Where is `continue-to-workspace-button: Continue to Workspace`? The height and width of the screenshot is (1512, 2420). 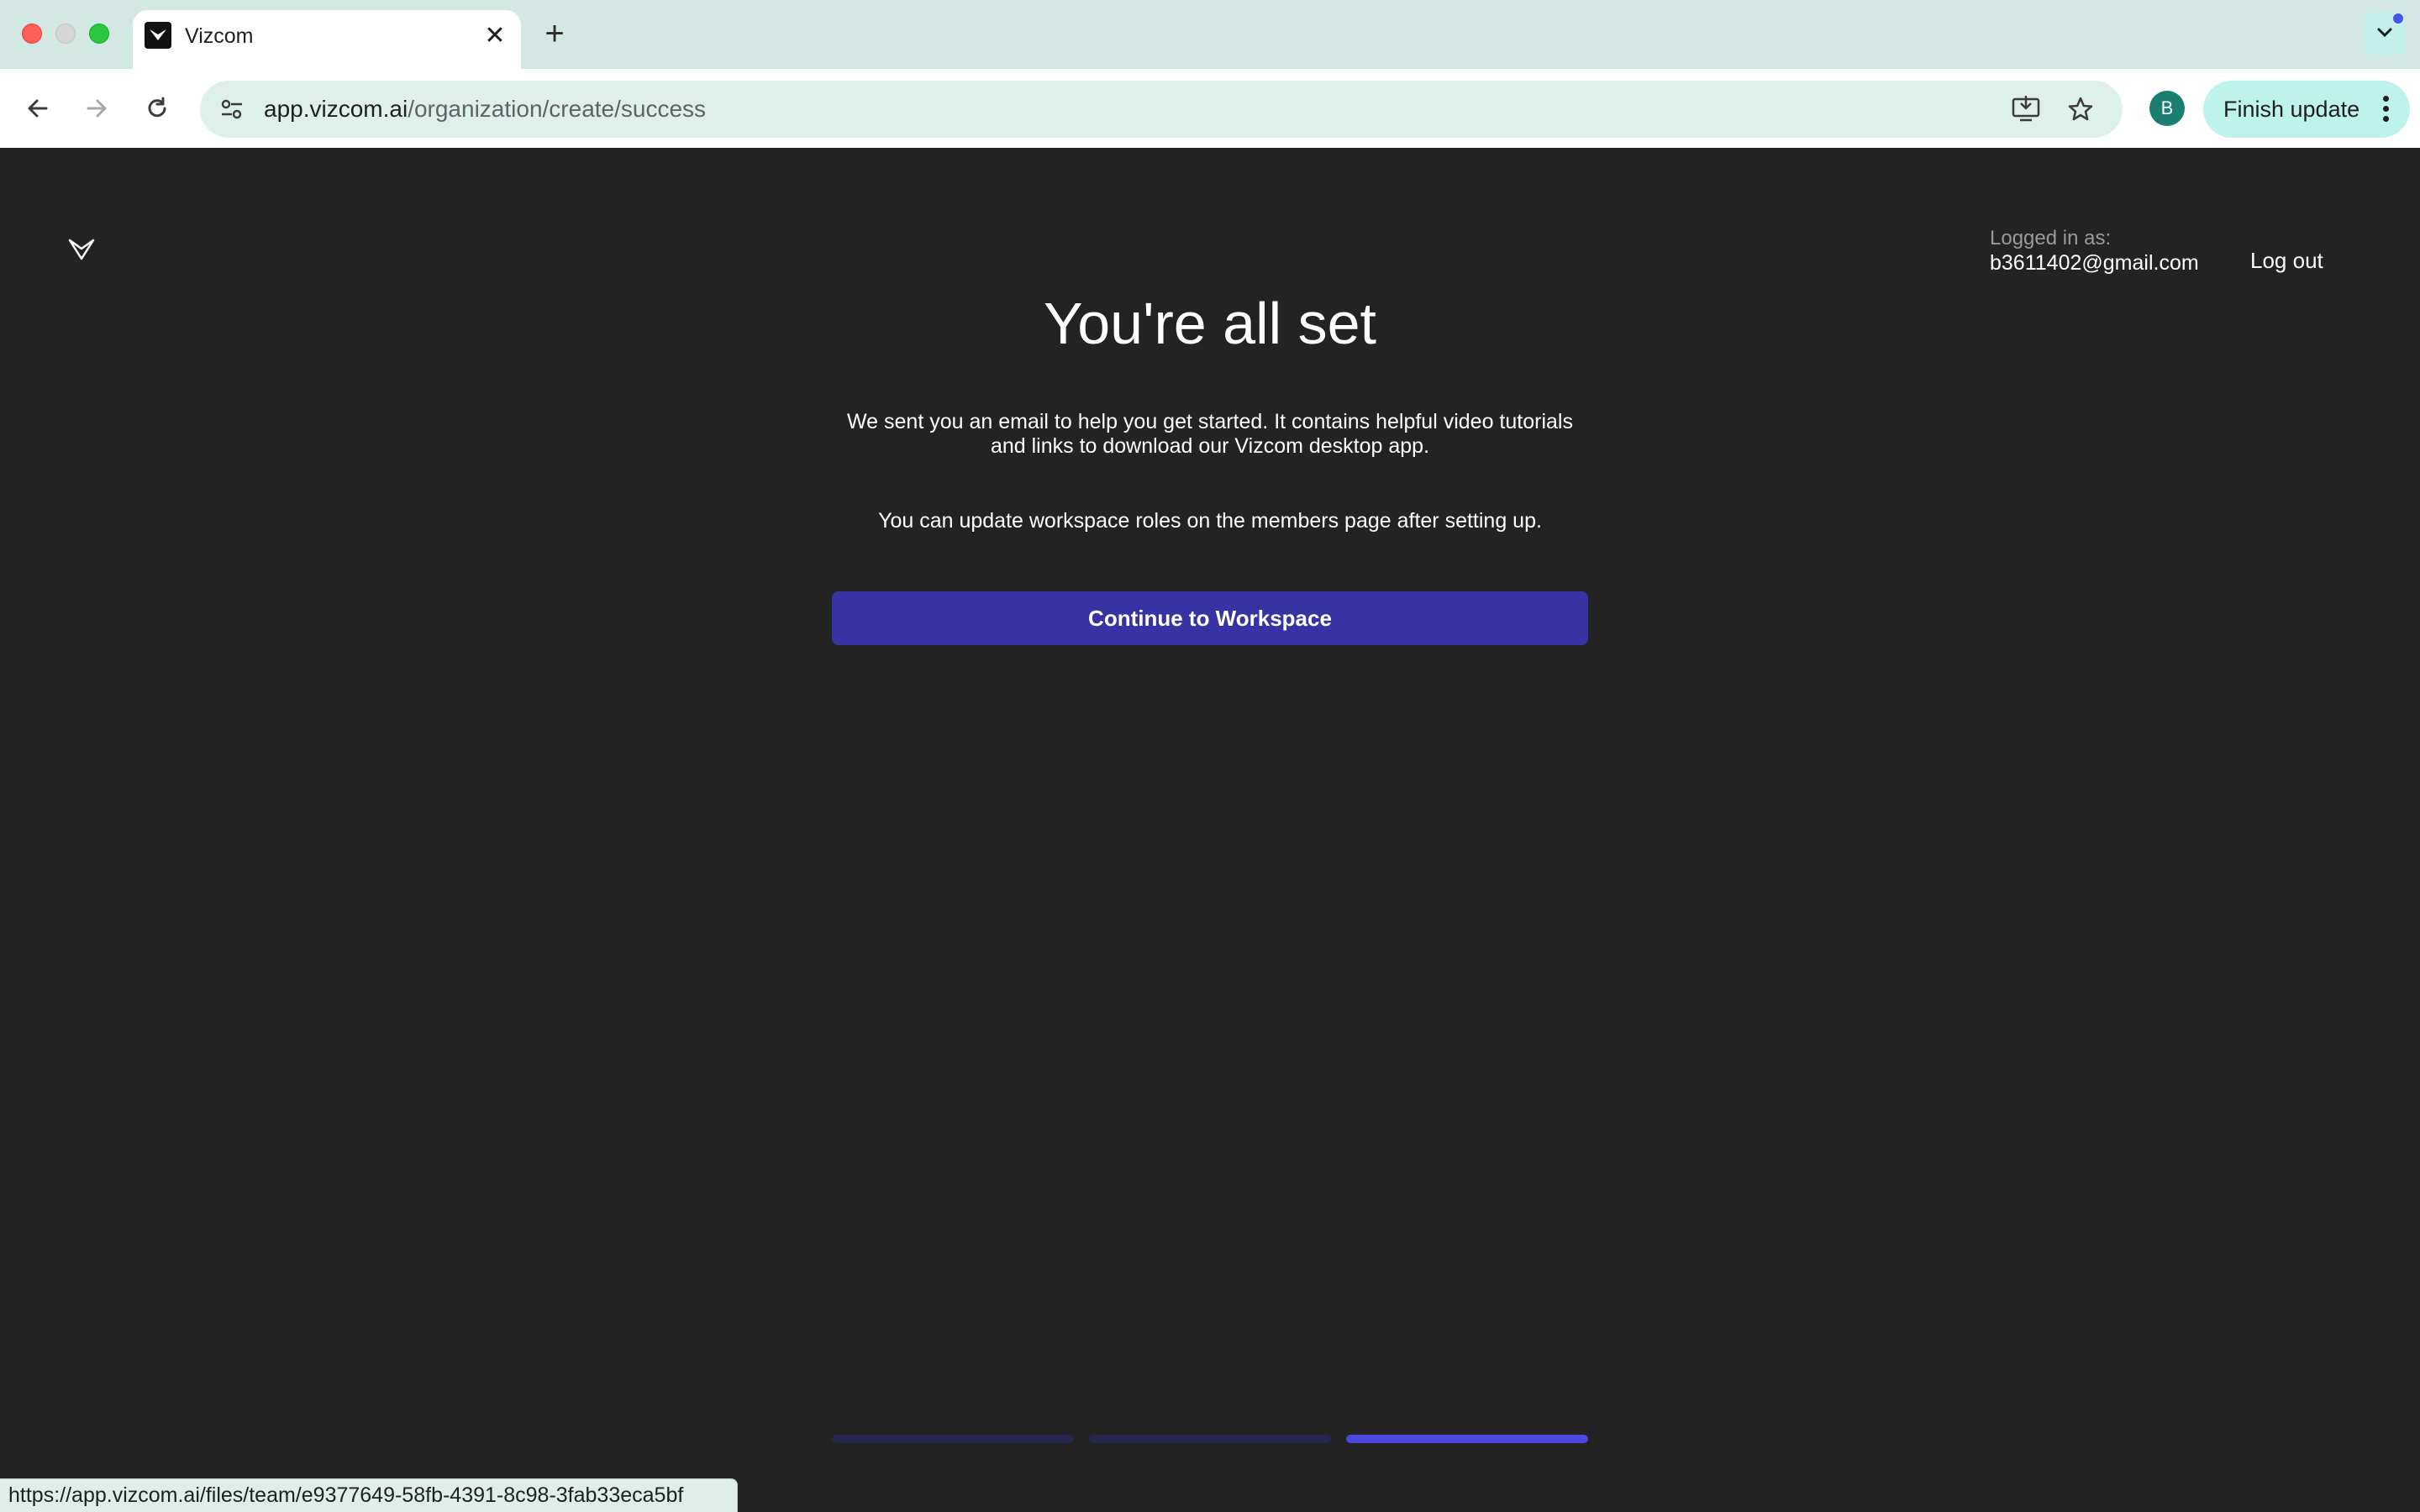
continue-to-workspace-button: Continue to Workspace is located at coordinates (1210, 618).